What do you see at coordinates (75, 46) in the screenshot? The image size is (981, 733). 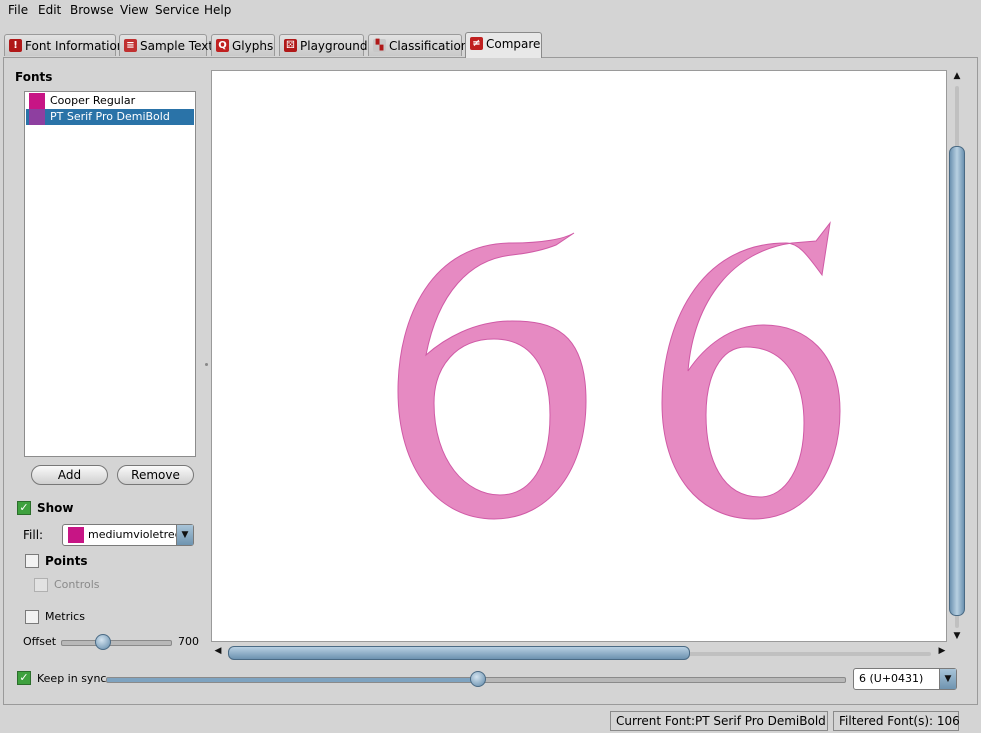 I see `tab-label: Font Information` at bounding box center [75, 46].